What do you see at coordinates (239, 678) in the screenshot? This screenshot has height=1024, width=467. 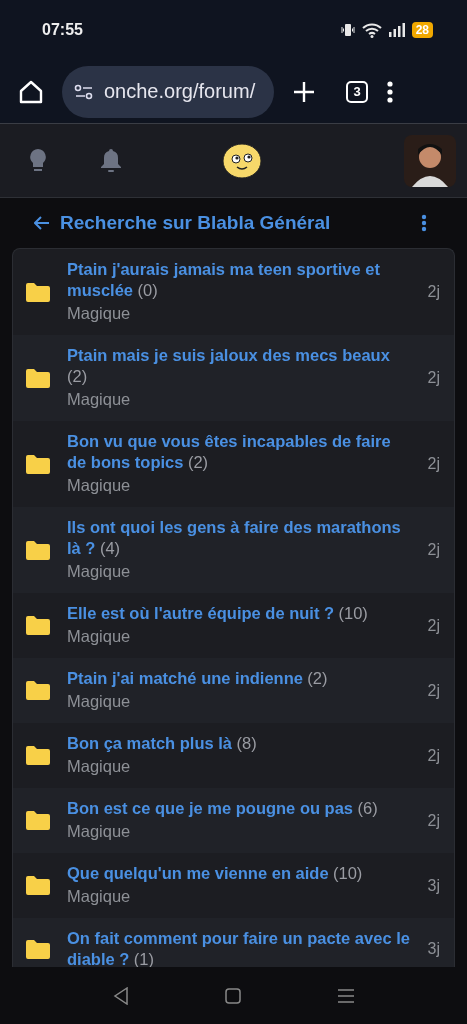 I see `topic-title: Ptain j'ai matché une indienne (2)` at bounding box center [239, 678].